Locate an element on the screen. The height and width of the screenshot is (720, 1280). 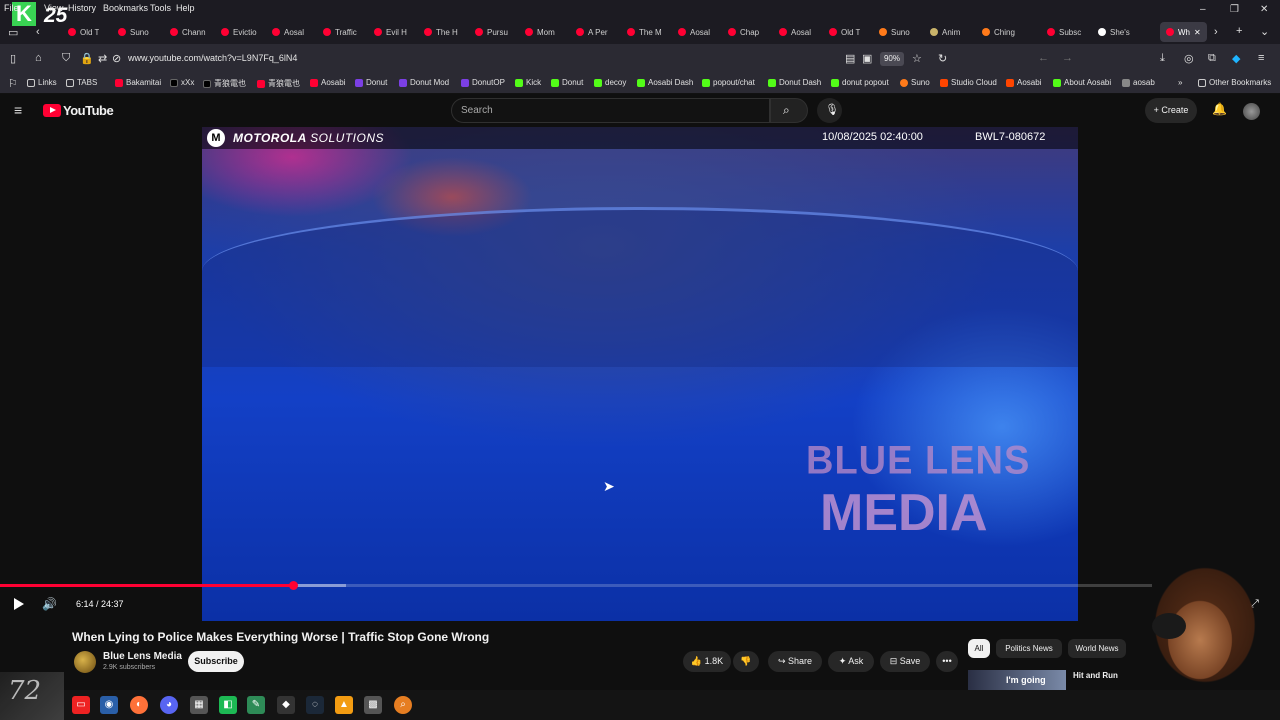
vlc-icon: ▲ is located at coordinates (344, 705).